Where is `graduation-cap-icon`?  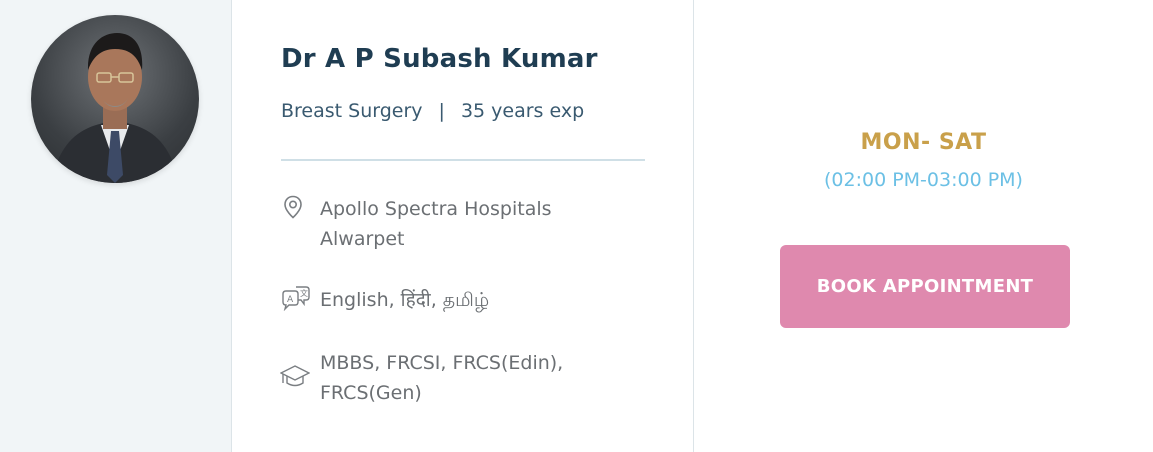 graduation-cap-icon is located at coordinates (295, 376).